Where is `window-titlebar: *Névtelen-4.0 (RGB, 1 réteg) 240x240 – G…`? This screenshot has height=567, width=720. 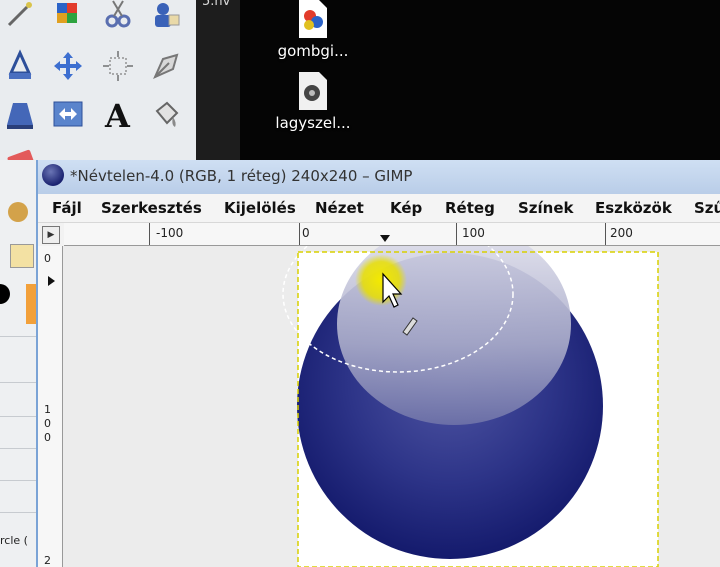 window-titlebar: *Névtelen-4.0 (RGB, 1 réteg) 240x240 – G… is located at coordinates (379, 177).